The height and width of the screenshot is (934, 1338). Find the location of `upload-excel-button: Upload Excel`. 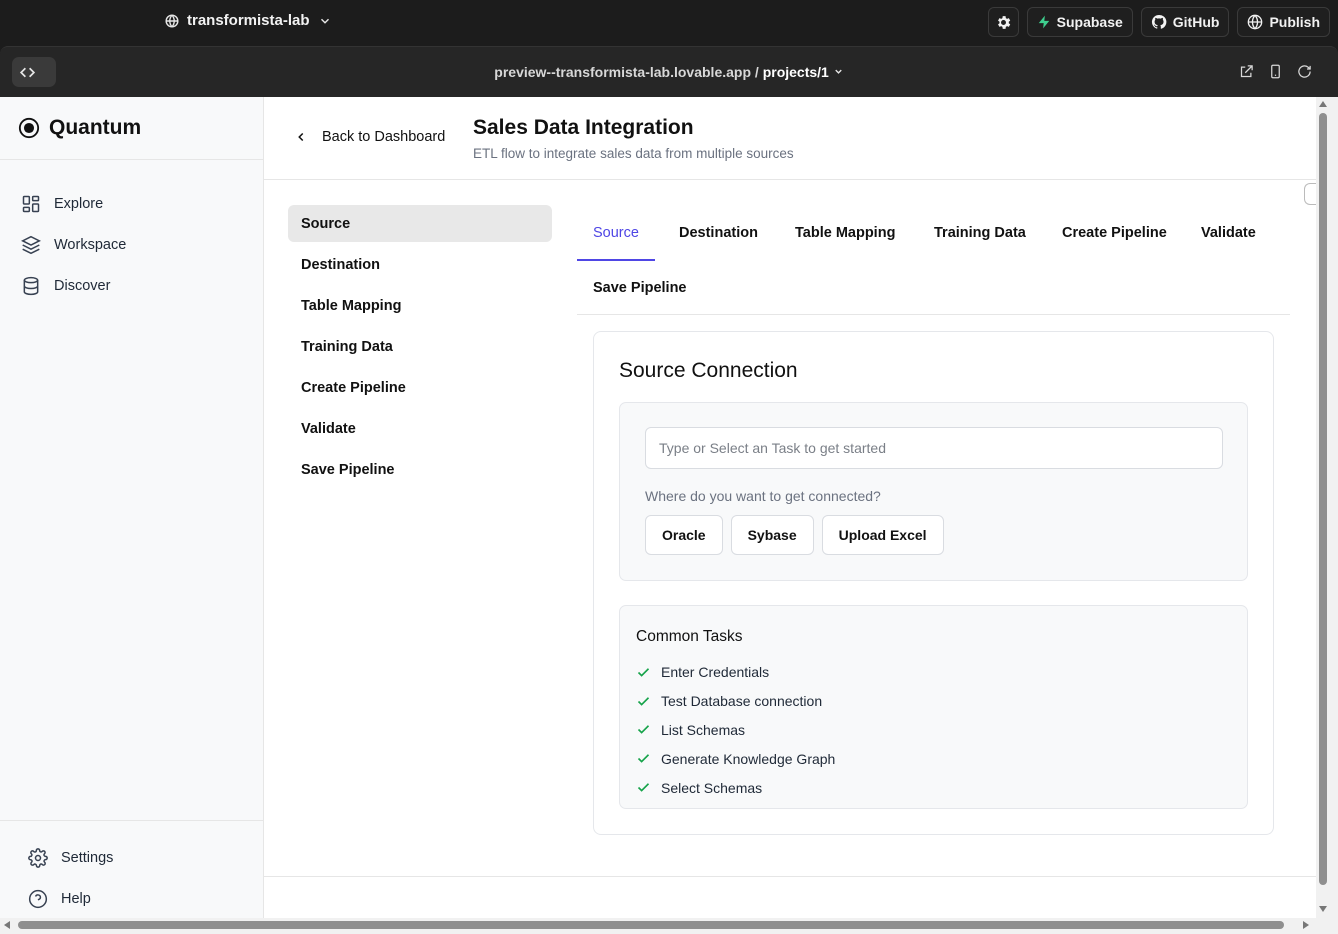

upload-excel-button: Upload Excel is located at coordinates (882, 535).